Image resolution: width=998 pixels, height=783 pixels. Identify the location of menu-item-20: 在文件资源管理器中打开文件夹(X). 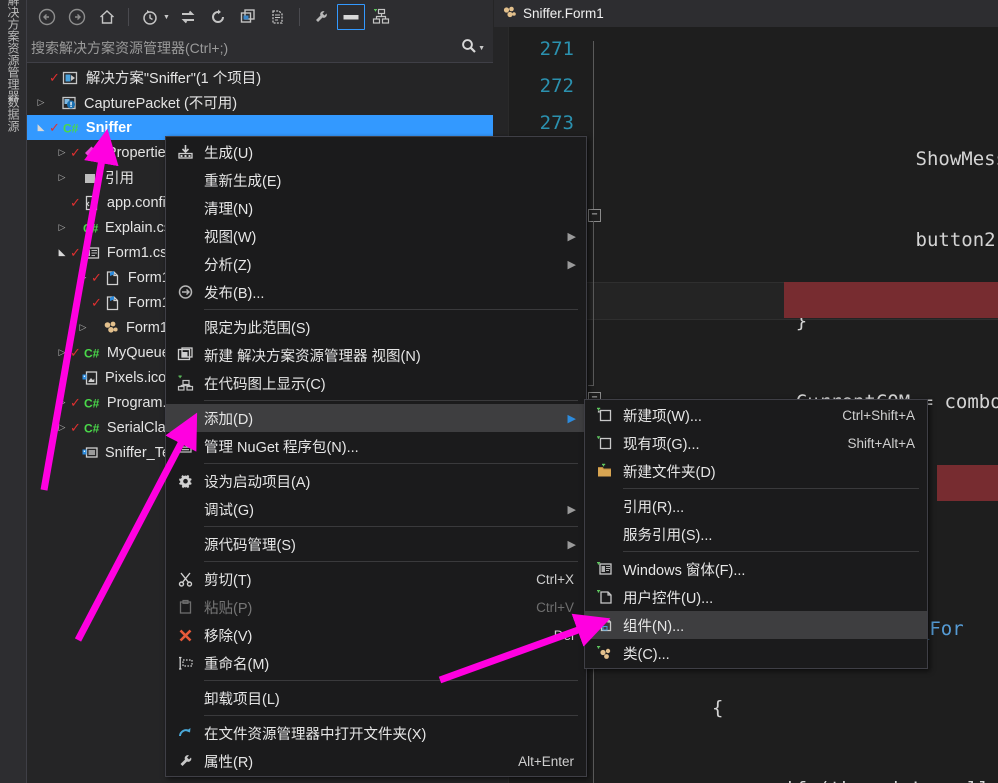
(376, 733).